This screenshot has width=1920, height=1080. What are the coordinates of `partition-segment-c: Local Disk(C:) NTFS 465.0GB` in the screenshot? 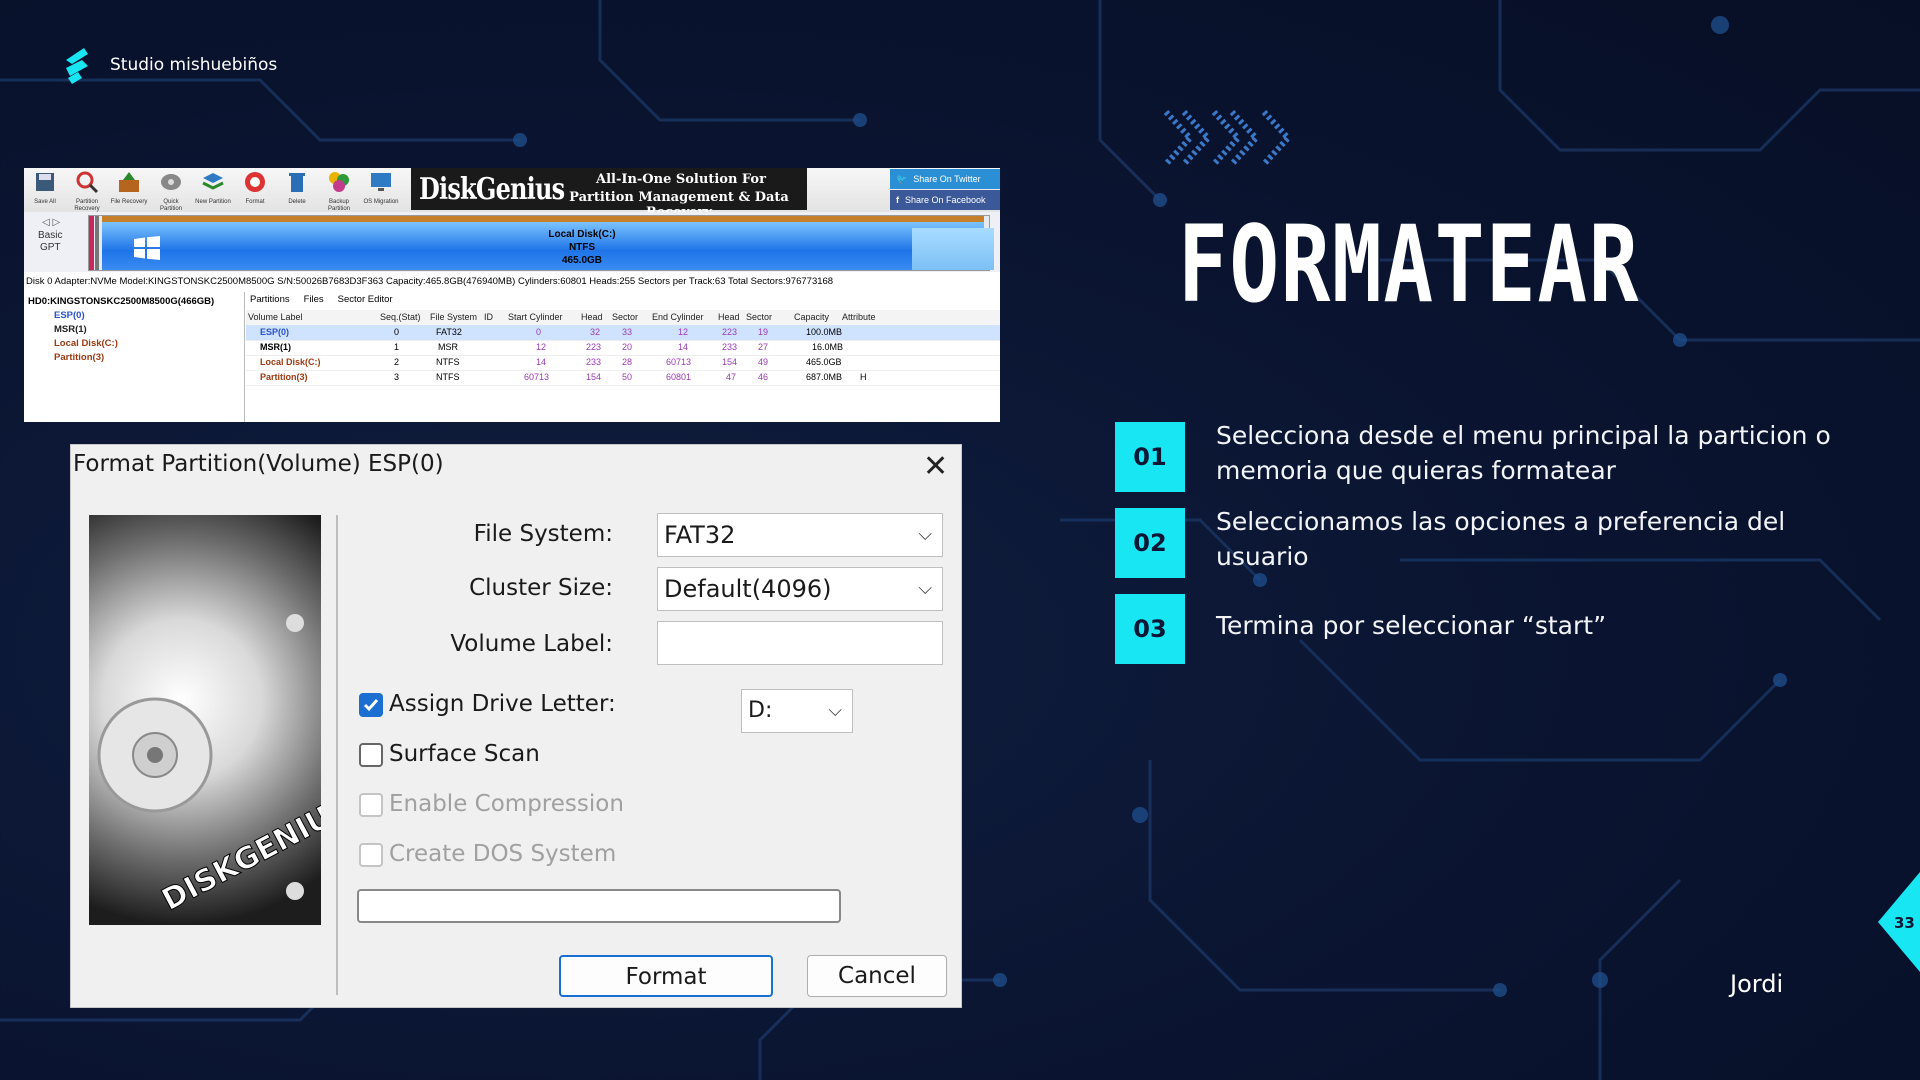 It's located at (548, 243).